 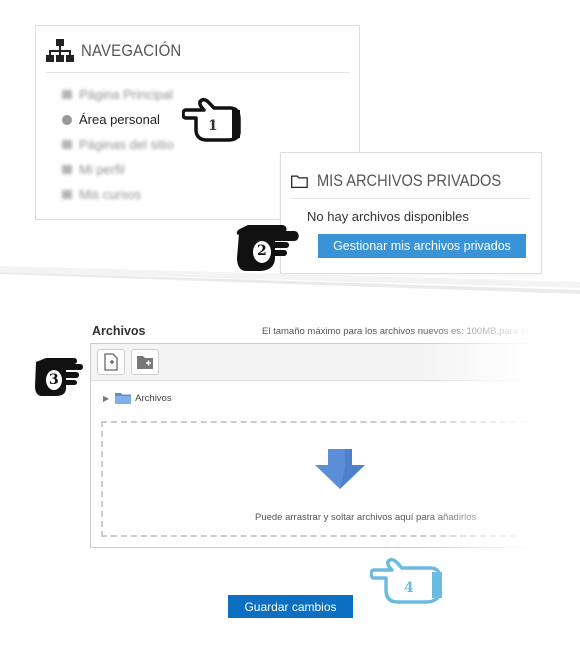 I want to click on add-folder-icon, so click(x=145, y=362).